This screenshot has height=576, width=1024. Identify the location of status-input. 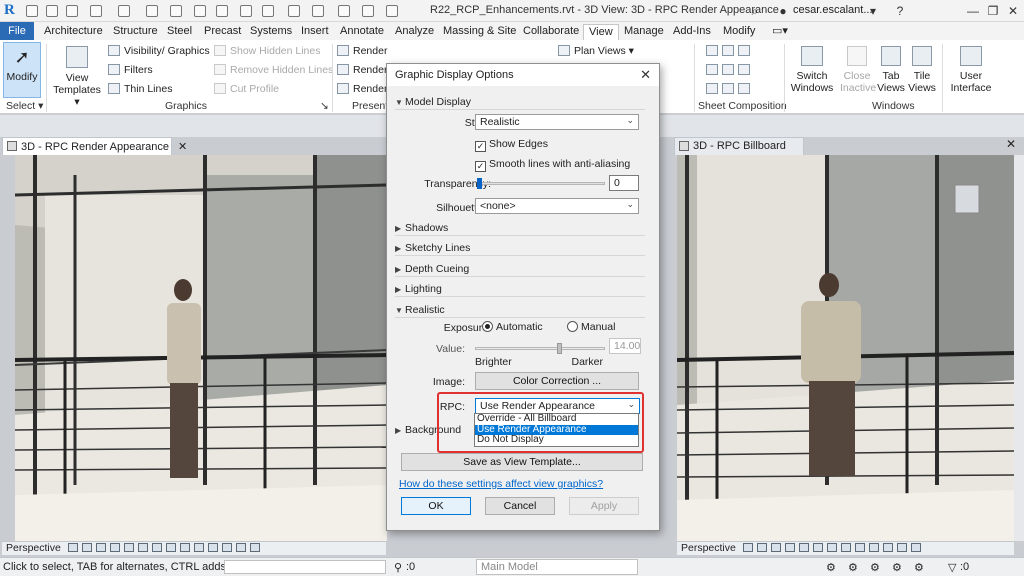
(305, 567).